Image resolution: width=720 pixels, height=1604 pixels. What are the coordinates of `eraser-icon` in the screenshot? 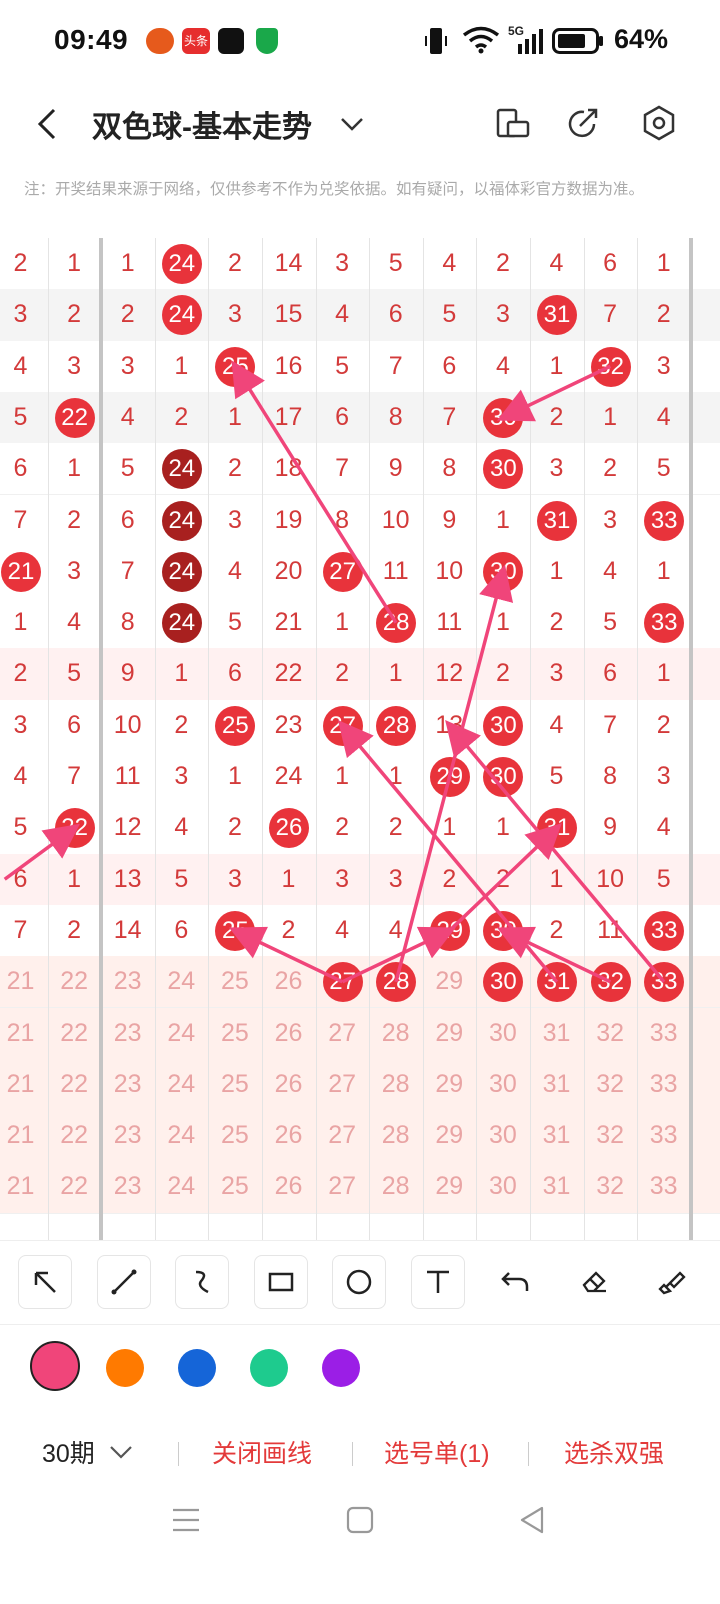 It's located at (594, 1282).